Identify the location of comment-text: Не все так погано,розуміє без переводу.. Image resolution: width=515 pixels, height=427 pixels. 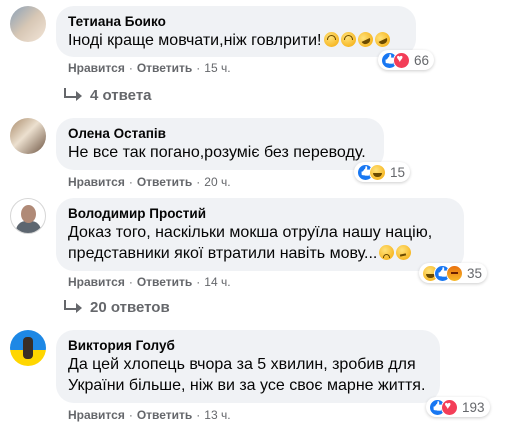
(217, 152).